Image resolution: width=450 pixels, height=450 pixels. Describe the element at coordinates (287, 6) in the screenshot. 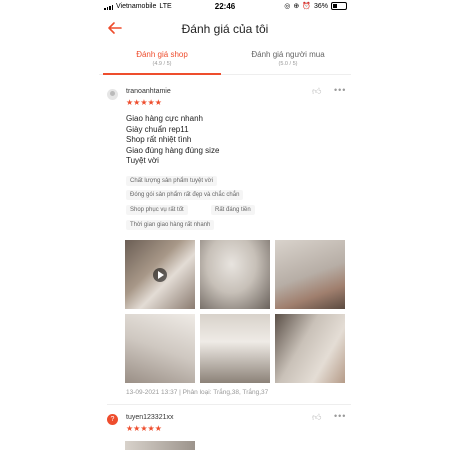

I see `location-icon: ◎` at that location.